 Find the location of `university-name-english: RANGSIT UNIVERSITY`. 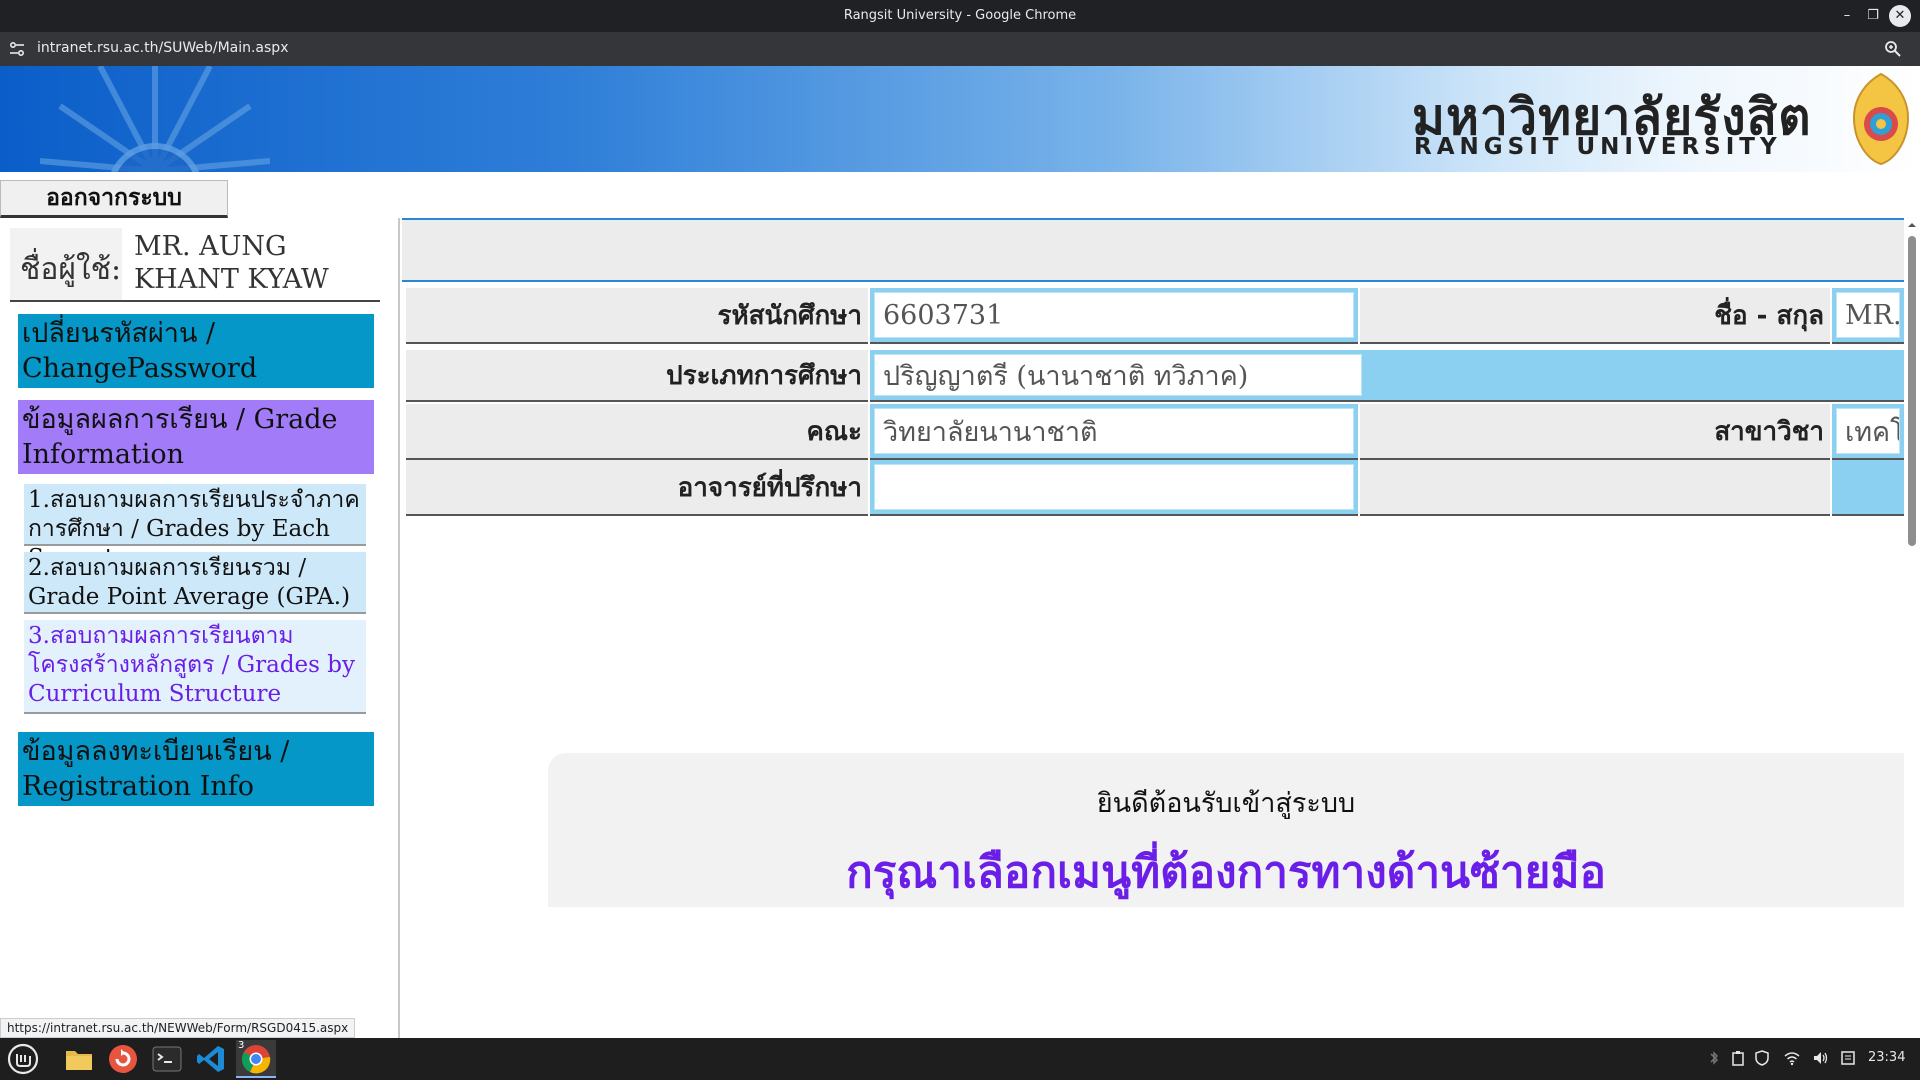

university-name-english: RANGSIT UNIVERSITY is located at coordinates (1598, 147).